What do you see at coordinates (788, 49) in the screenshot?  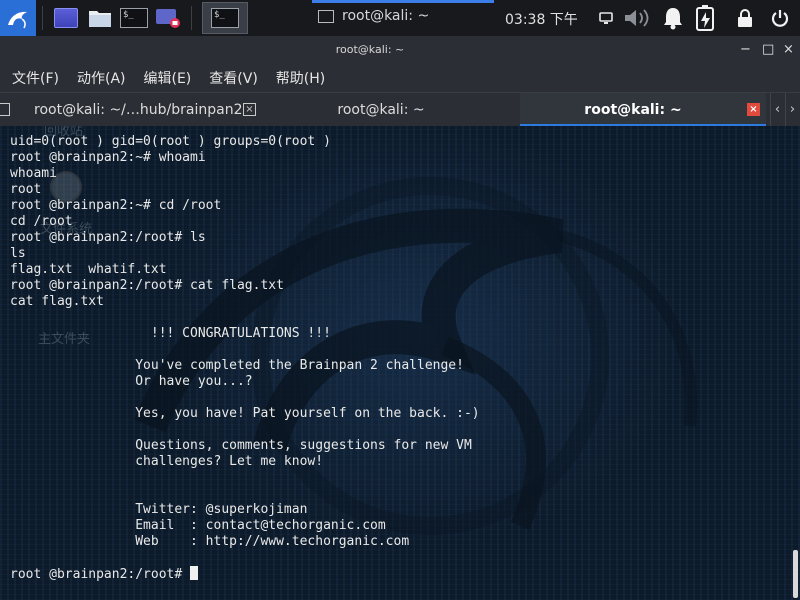 I see `close-window-button: ×` at bounding box center [788, 49].